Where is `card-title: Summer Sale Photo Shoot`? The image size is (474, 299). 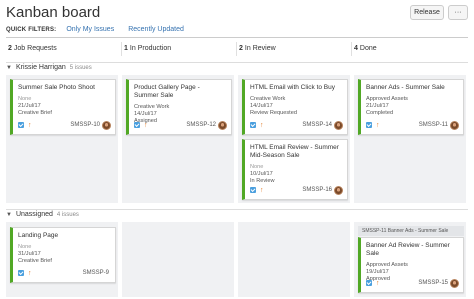
card-title: Summer Sale Photo Shoot is located at coordinates (56, 87).